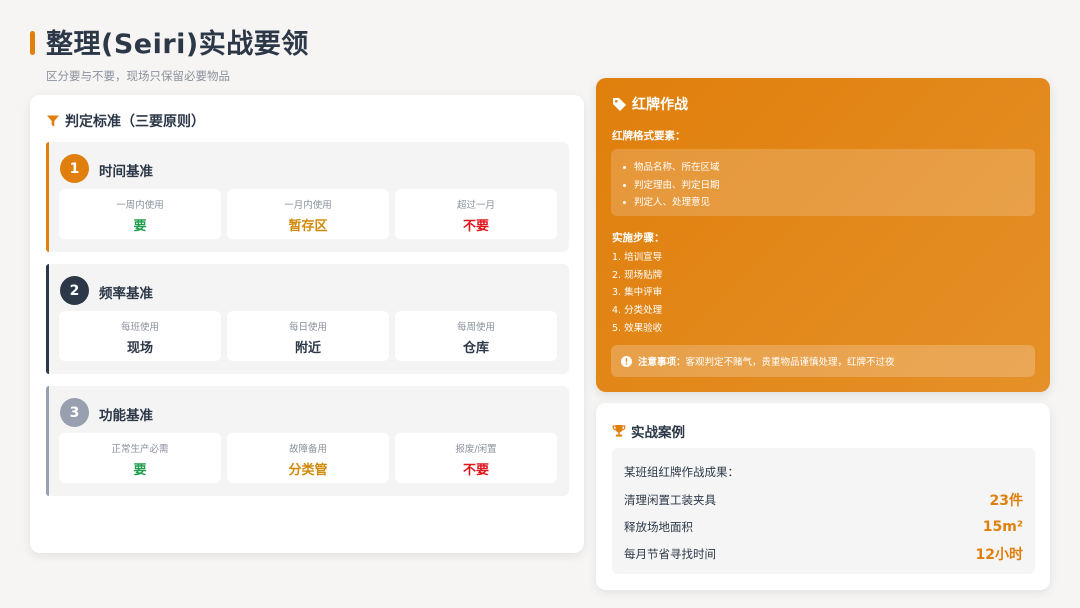  I want to click on cell-label: 超过一月, so click(475, 205).